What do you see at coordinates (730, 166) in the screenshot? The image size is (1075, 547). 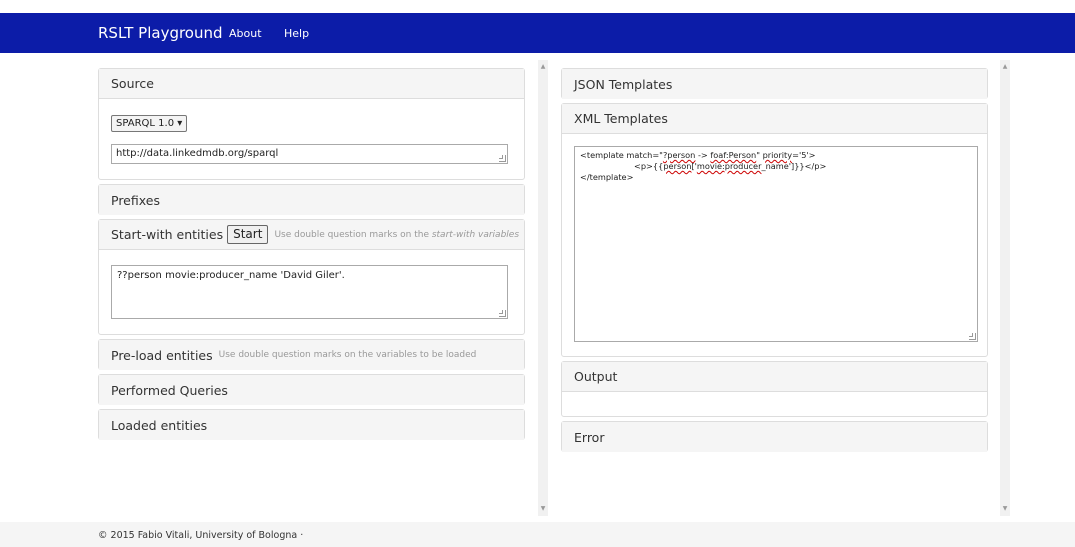 I see `template-line-2: <p>{{person['movie:producer_name']}}</p>` at bounding box center [730, 166].